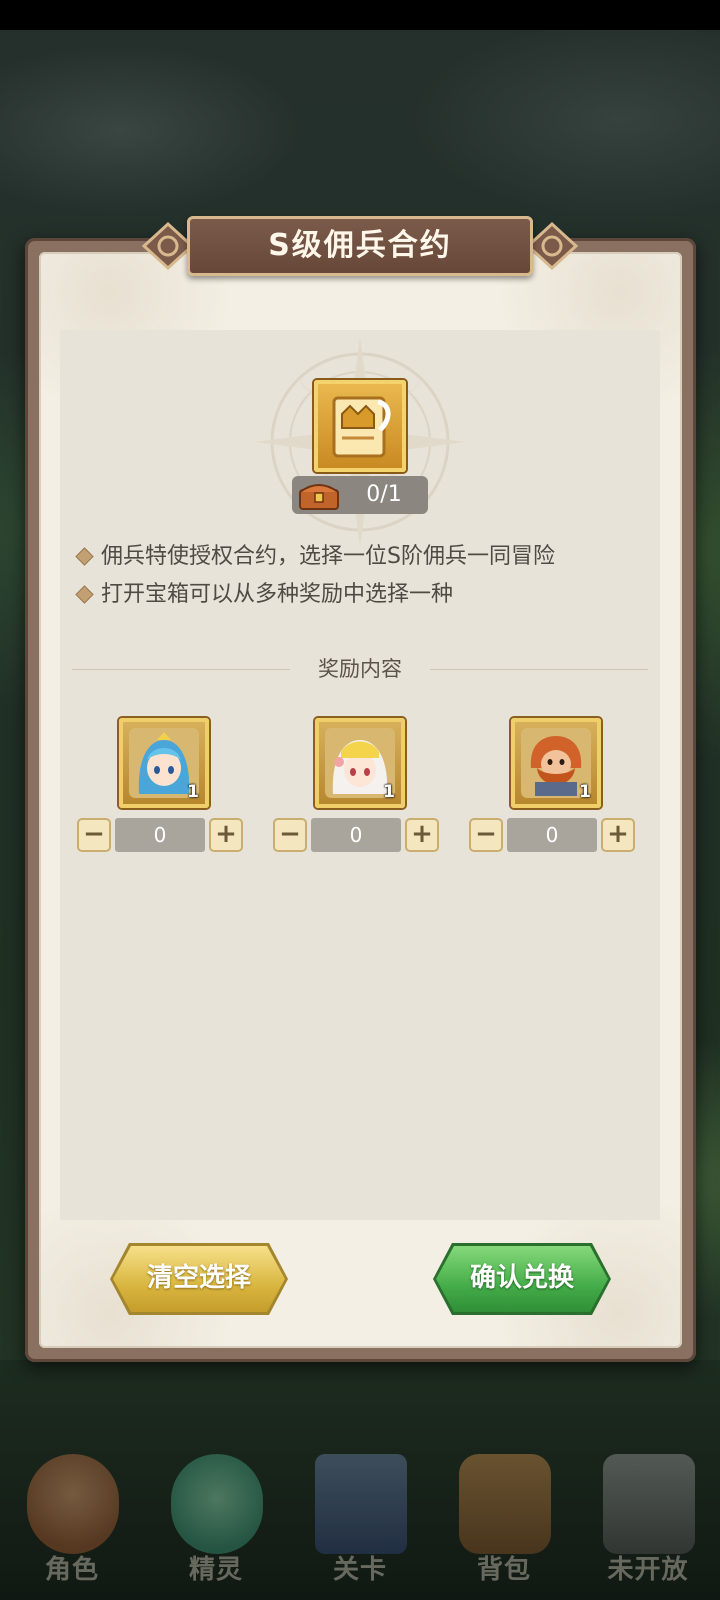 The image size is (720, 1600). I want to click on description-line: 打开宝箱可以从多种奖励中选择一种, so click(263, 595).